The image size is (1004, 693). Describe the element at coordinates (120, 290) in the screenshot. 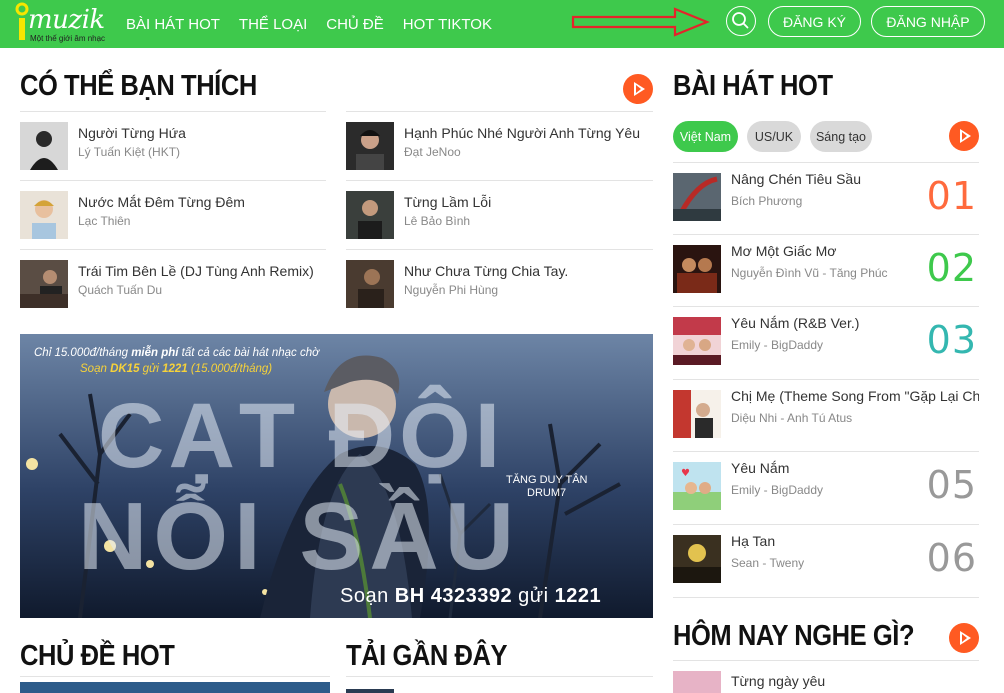

I see `song-artist: Quách Tuấn Du` at that location.